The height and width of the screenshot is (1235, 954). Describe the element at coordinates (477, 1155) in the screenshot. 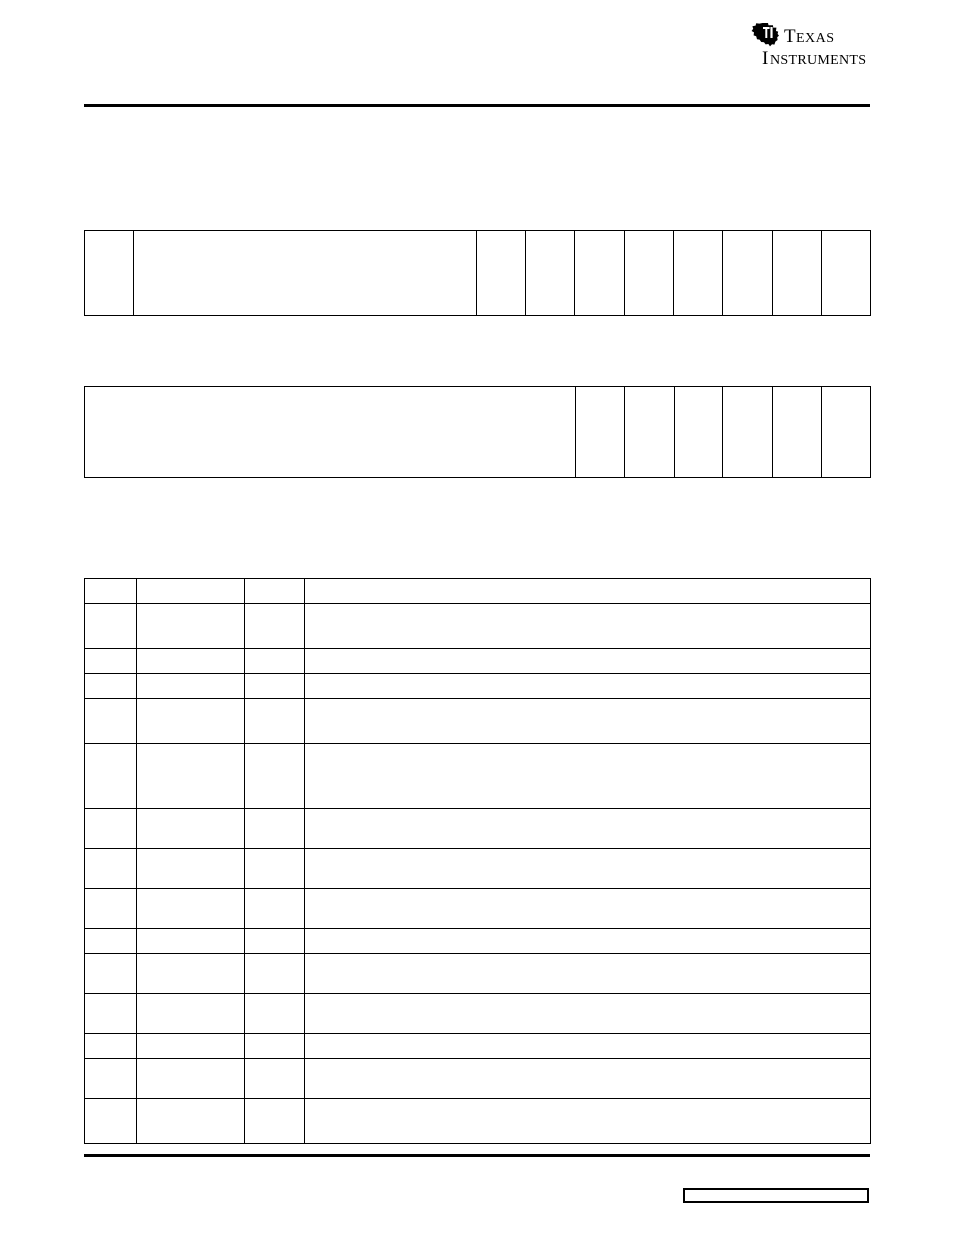

I see `footer-rule` at that location.